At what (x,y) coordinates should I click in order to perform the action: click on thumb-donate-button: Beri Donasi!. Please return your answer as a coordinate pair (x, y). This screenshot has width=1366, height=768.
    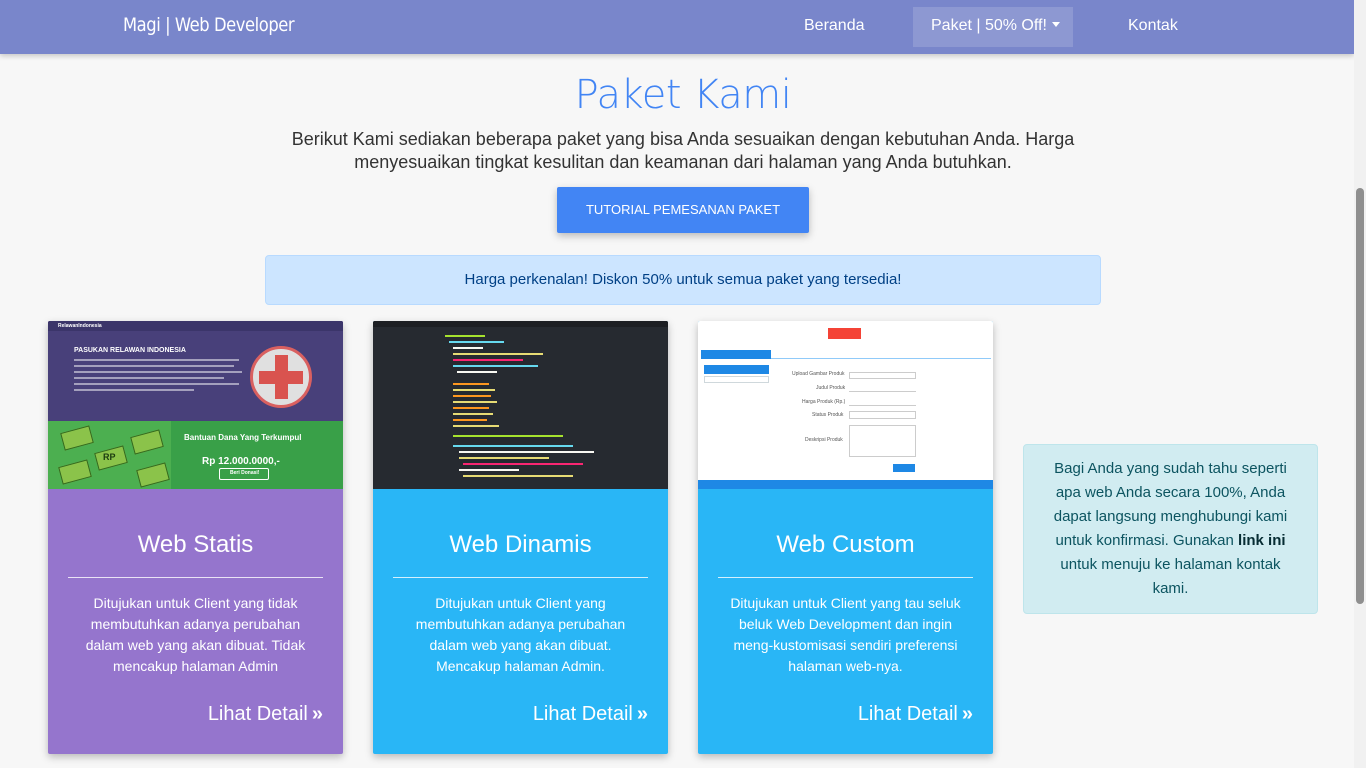
    Looking at the image, I should click on (245, 473).